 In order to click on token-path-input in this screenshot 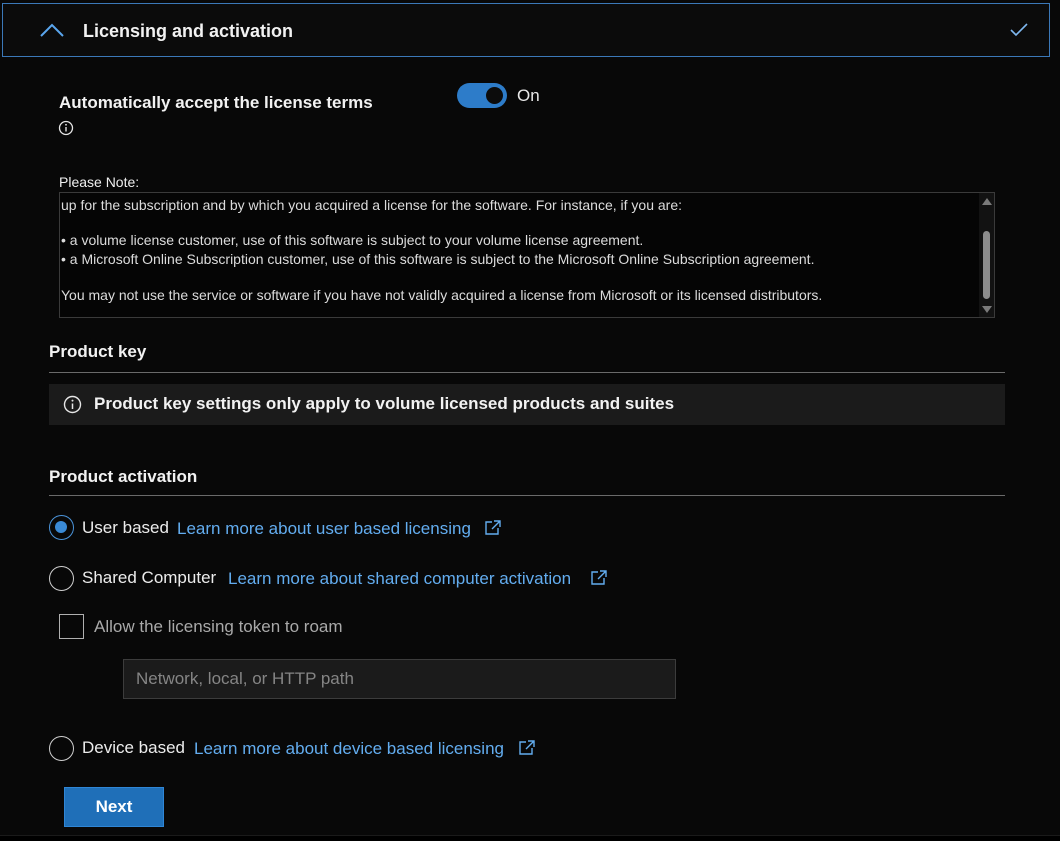, I will do `click(399, 679)`.